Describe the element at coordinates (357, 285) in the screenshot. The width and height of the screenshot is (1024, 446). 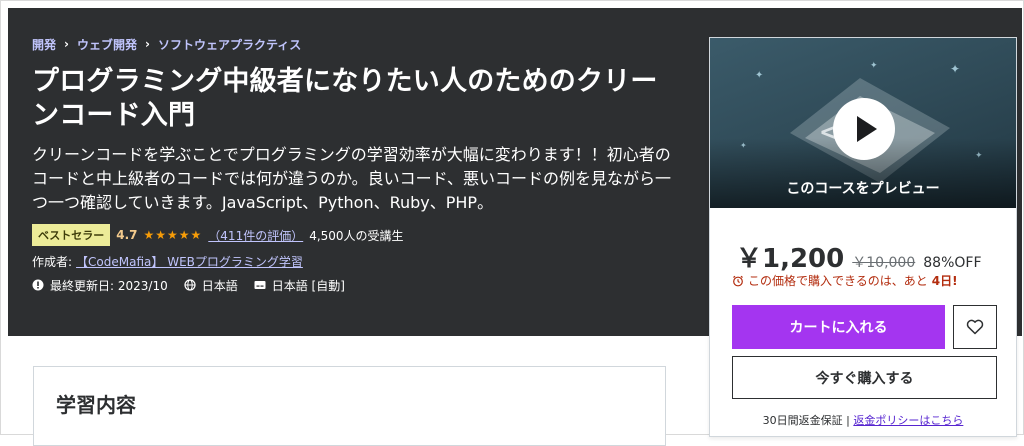
I see `course-info-row: 最終更新日: 2023/10 日本語 日本語 [自動]` at that location.